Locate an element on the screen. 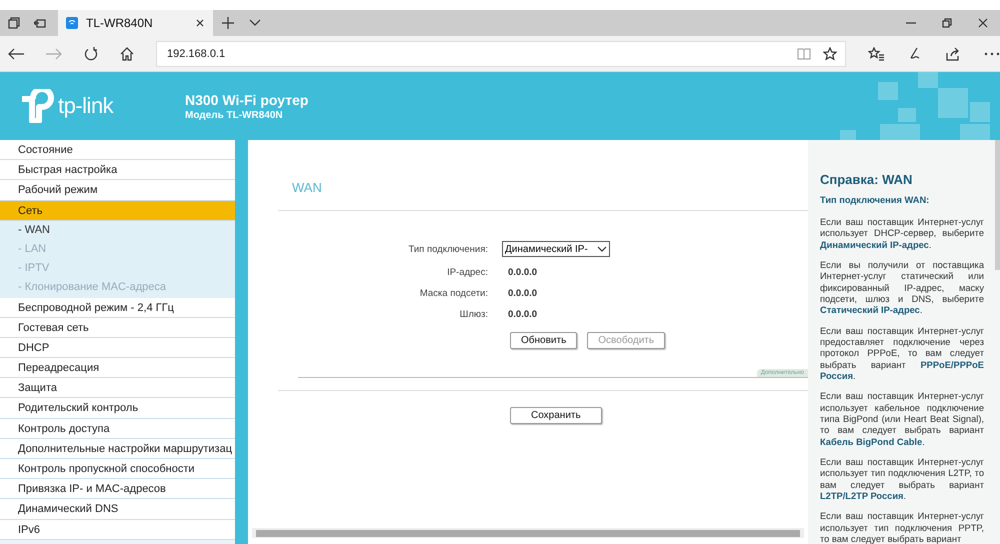  sidebar-item: Беспроводной режим - 2,4 ГГц is located at coordinates (117, 308).